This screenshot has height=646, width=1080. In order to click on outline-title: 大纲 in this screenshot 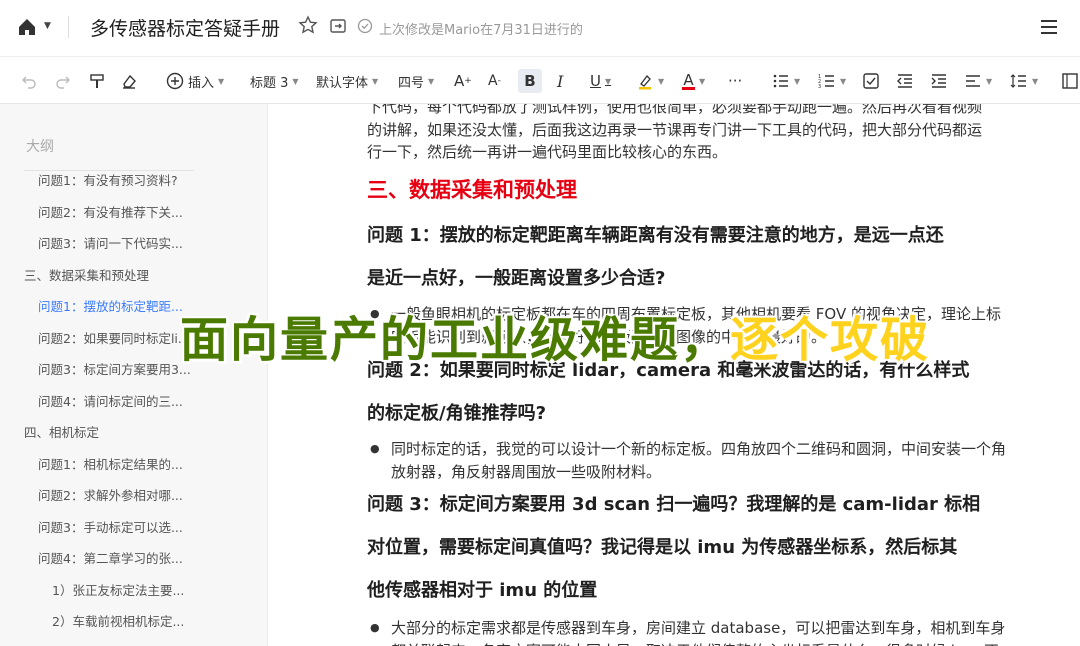, I will do `click(40, 147)`.